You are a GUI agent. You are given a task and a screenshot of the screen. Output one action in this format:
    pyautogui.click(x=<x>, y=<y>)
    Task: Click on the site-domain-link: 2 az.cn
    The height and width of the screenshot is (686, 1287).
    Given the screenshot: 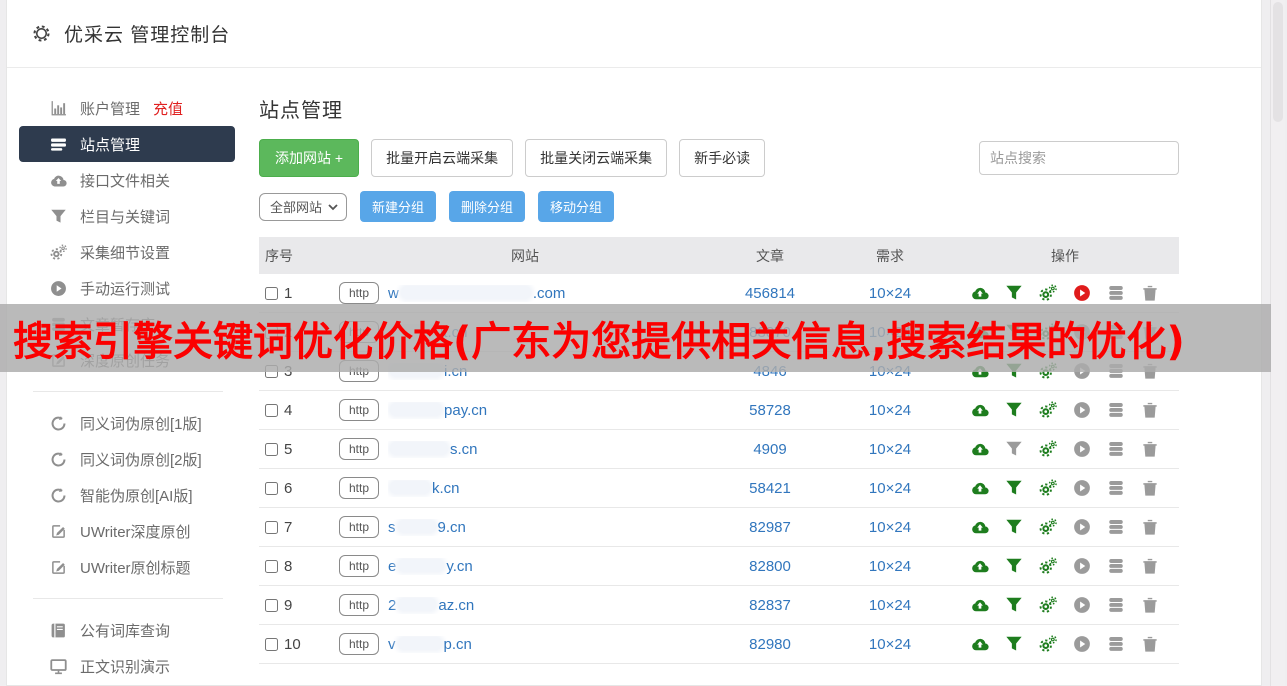 What is the action you would take?
    pyautogui.click(x=431, y=605)
    